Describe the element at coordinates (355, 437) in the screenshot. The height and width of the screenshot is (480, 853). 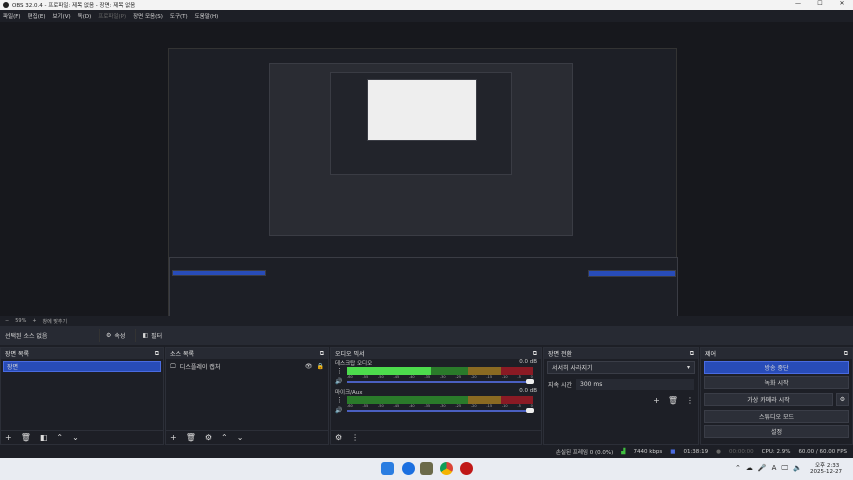
I see `mixer-menu-icon: ⋮` at that location.